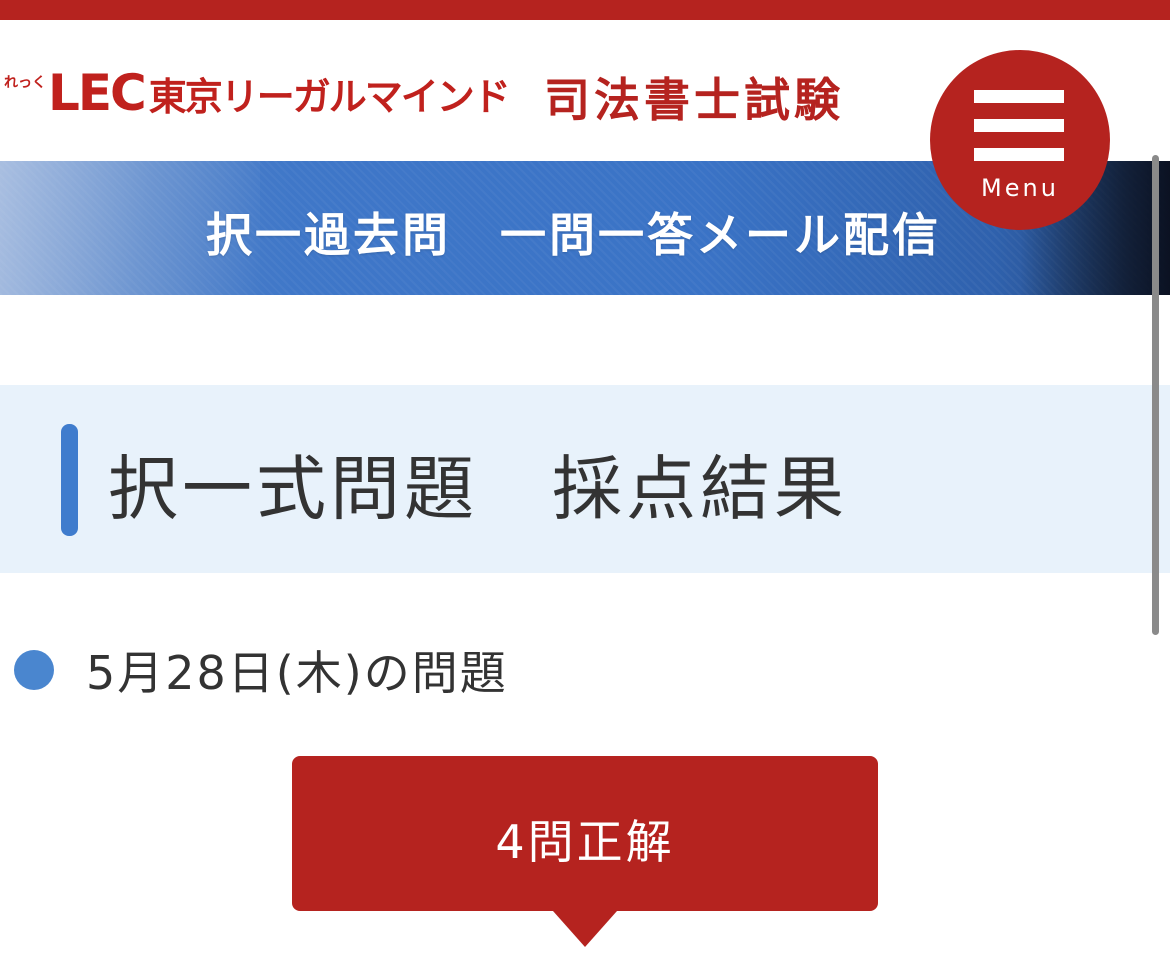 The width and height of the screenshot is (1170, 965). I want to click on heading-accent-bar, so click(69, 480).